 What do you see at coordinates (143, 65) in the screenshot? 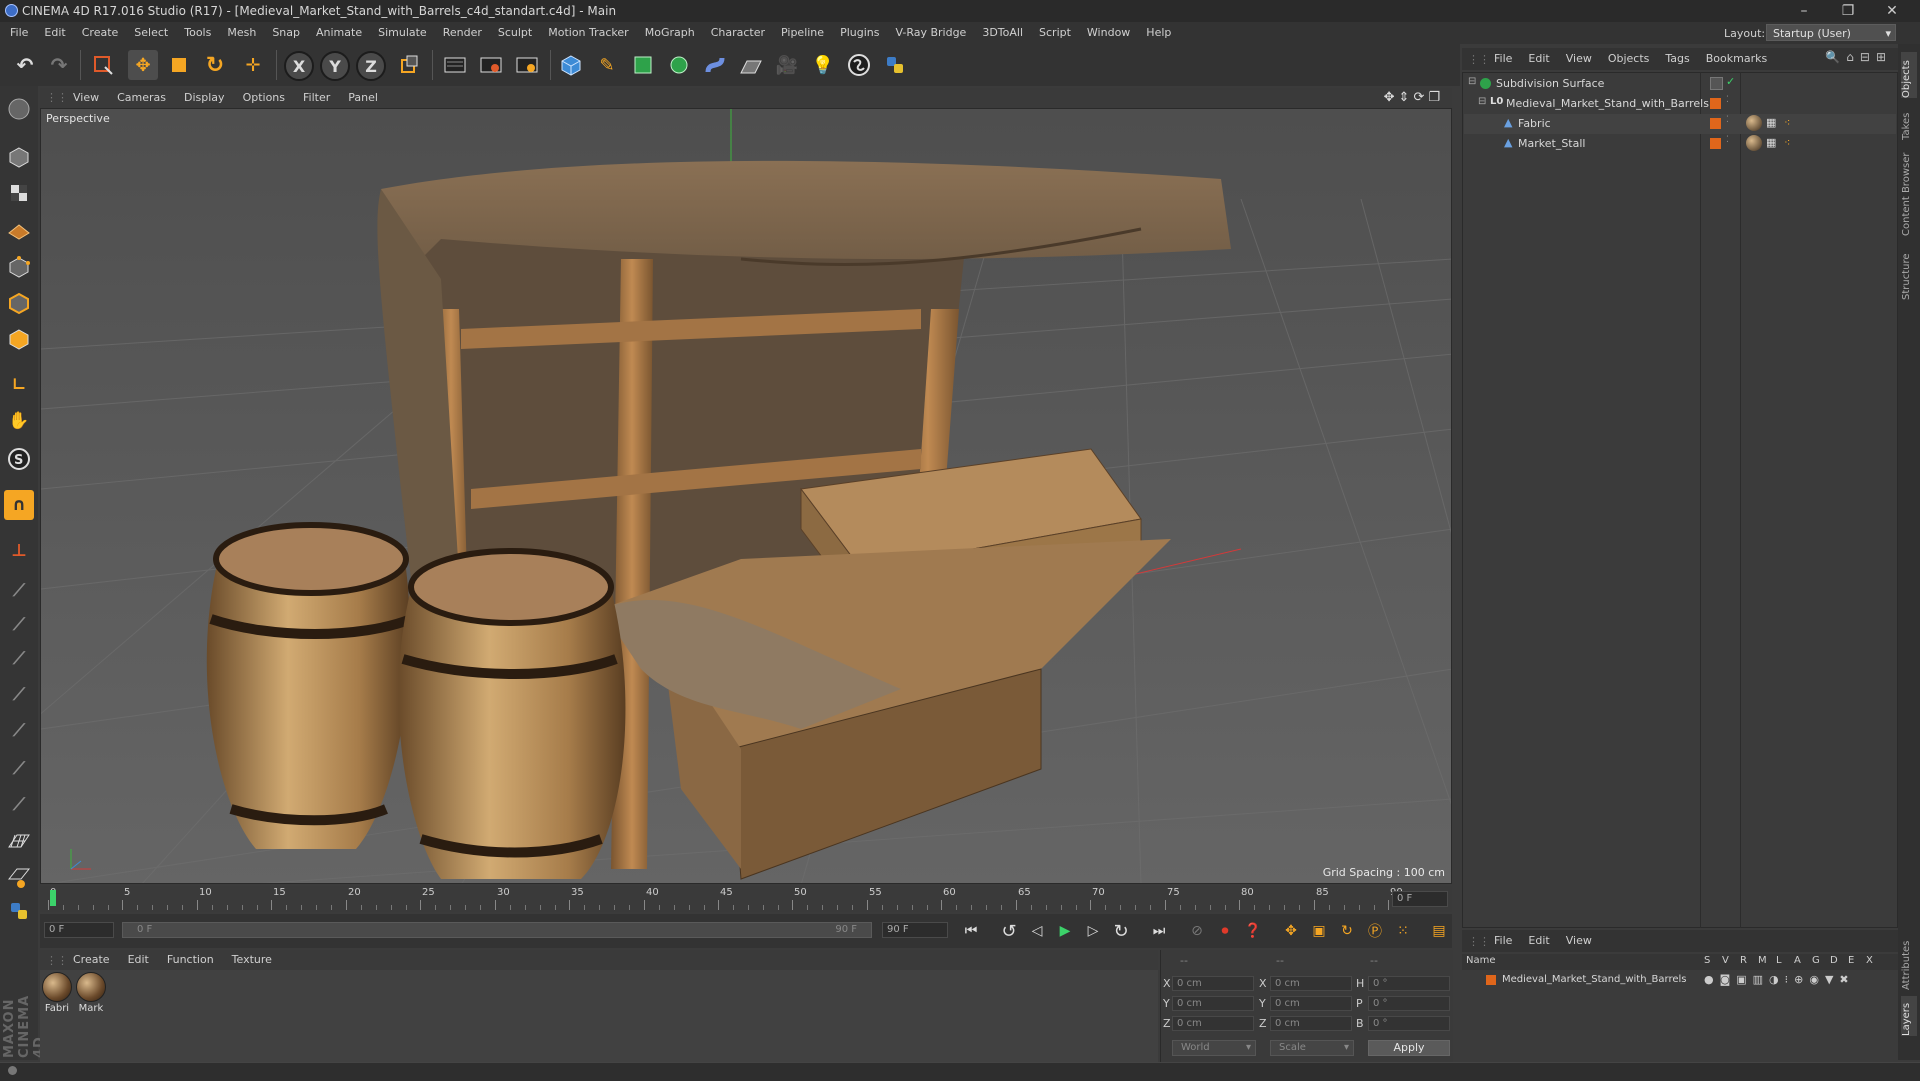
I see `move-tool-icon: ✥` at bounding box center [143, 65].